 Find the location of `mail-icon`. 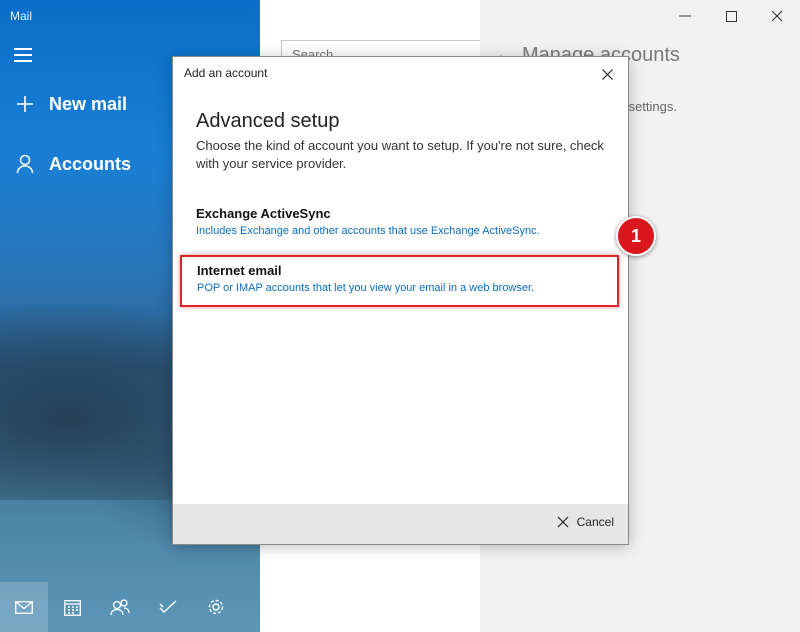

mail-icon is located at coordinates (24, 607).